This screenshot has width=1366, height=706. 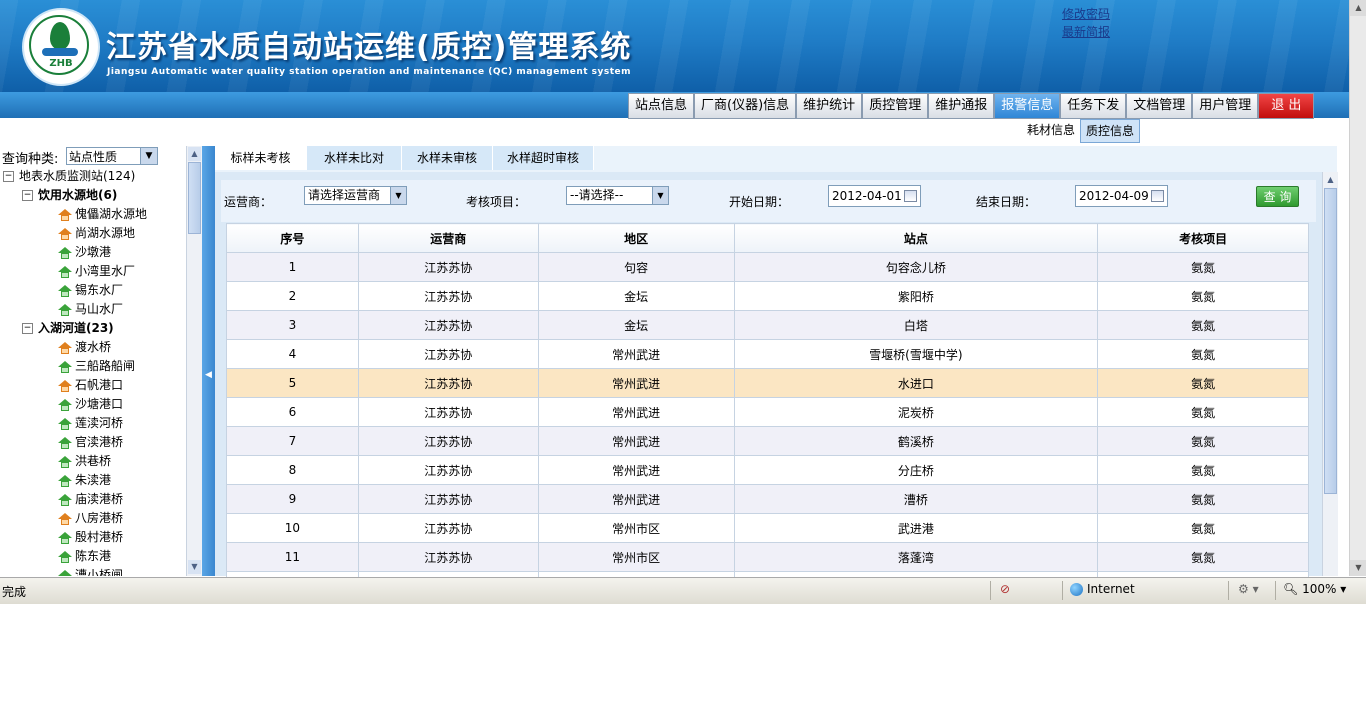 What do you see at coordinates (90, 309) in the screenshot?
I see `tree-item-station: 马山水厂` at bounding box center [90, 309].